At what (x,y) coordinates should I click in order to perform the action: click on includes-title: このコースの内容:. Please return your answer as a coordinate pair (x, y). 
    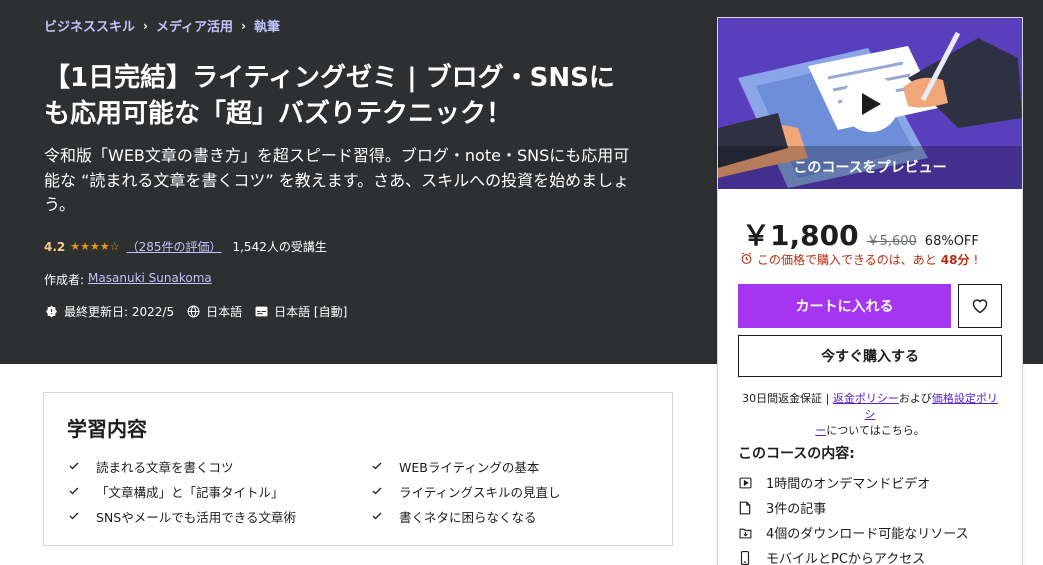
    Looking at the image, I should click on (796, 454).